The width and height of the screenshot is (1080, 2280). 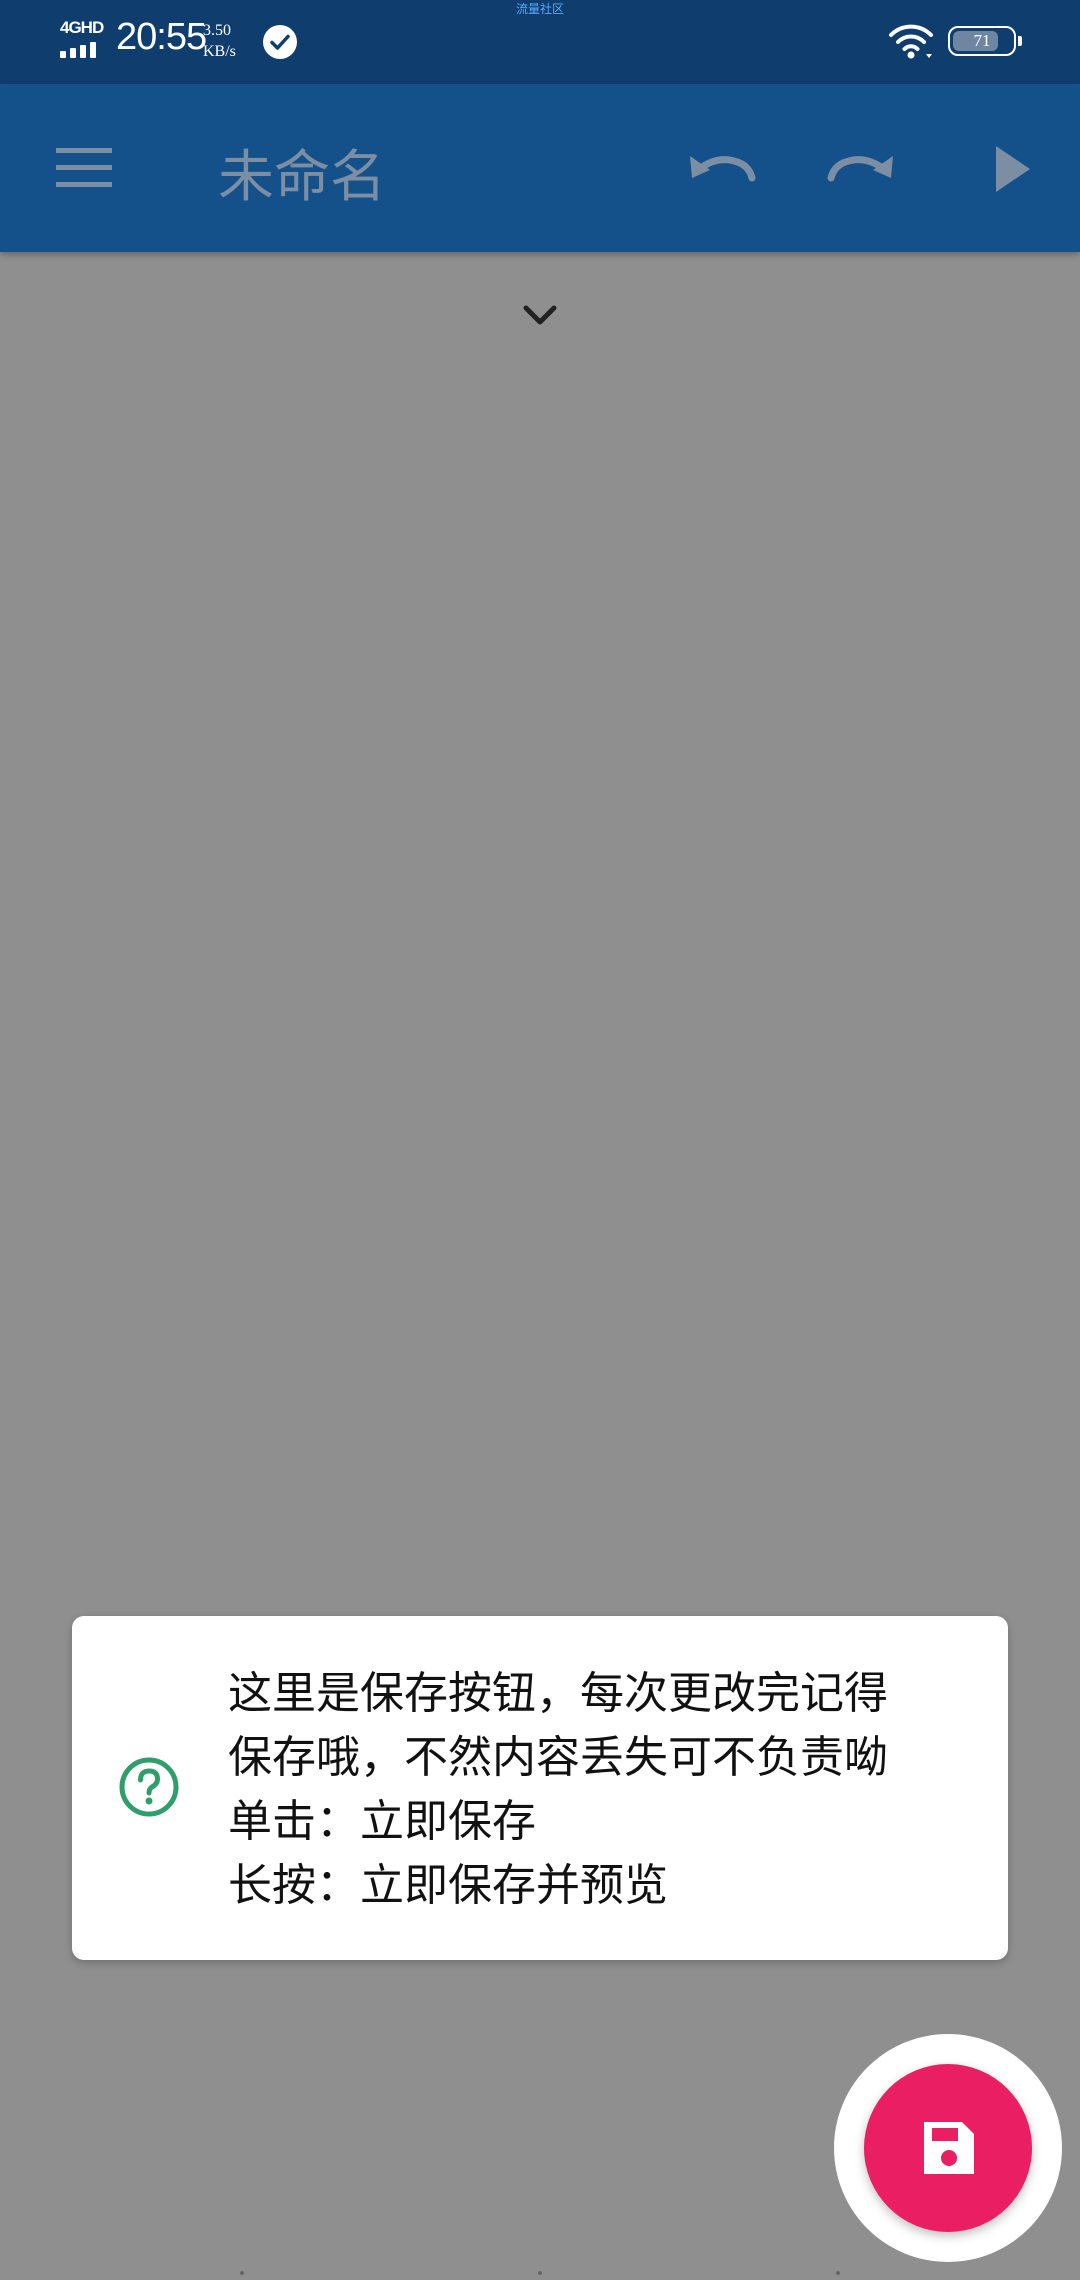 I want to click on battery-icon: 71, so click(x=985, y=41).